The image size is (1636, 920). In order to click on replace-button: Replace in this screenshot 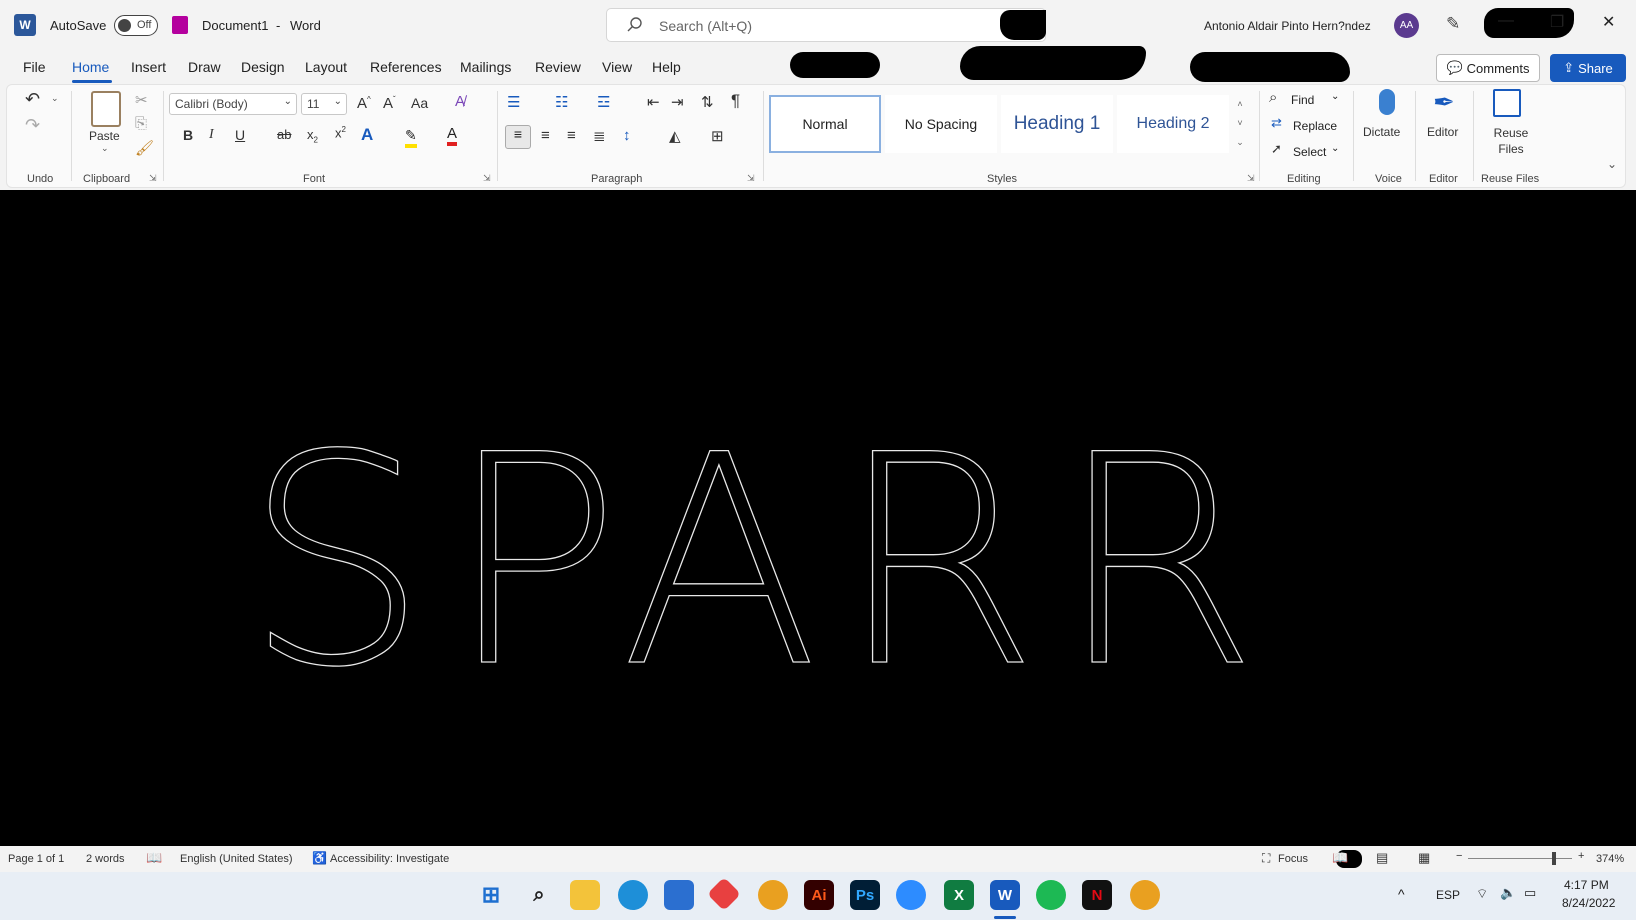, I will do `click(1315, 126)`.